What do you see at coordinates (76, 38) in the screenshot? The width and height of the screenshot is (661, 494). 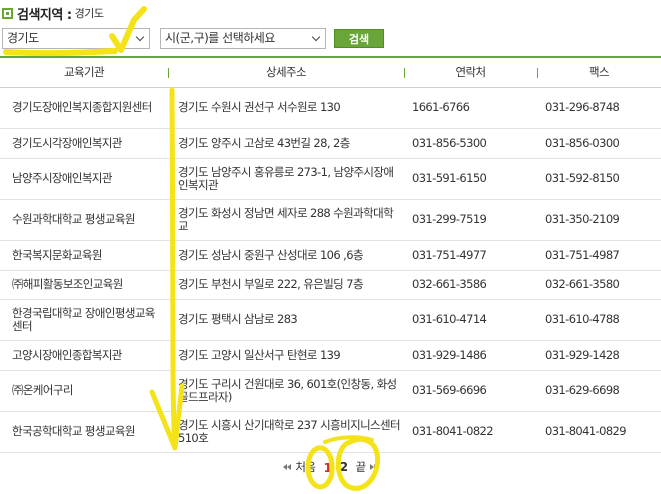 I see `province-select: 경기도` at bounding box center [76, 38].